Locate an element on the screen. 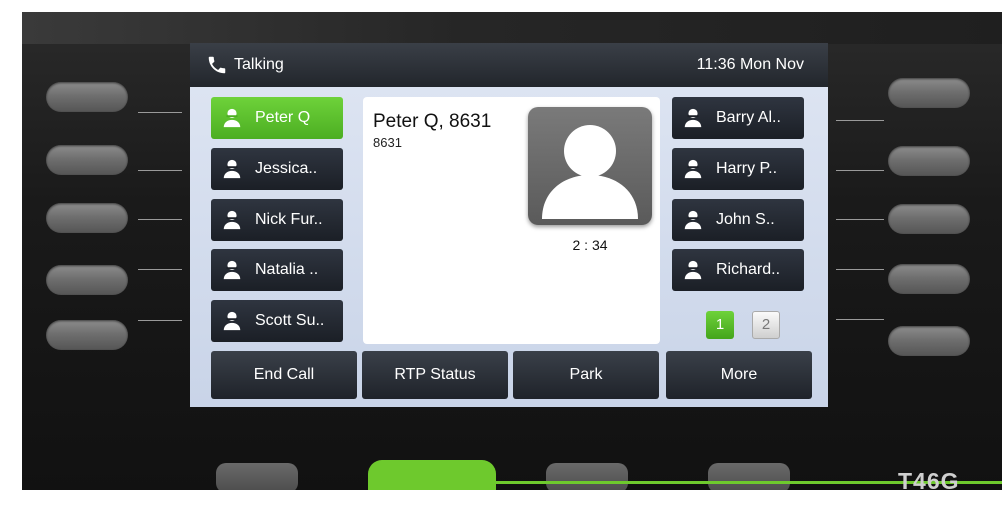  contact-label: Richard.. is located at coordinates (748, 269).